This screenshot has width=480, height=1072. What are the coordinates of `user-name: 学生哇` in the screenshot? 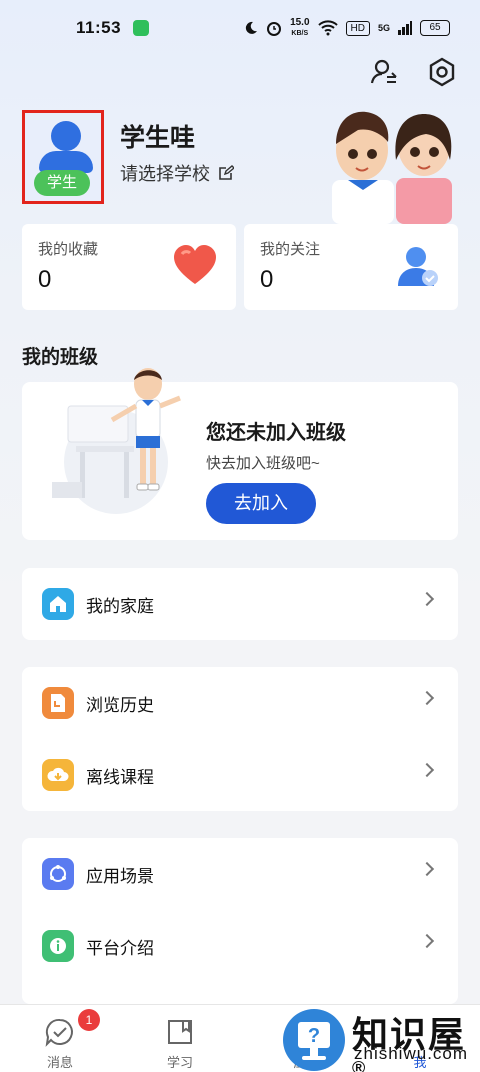 It's located at (158, 138).